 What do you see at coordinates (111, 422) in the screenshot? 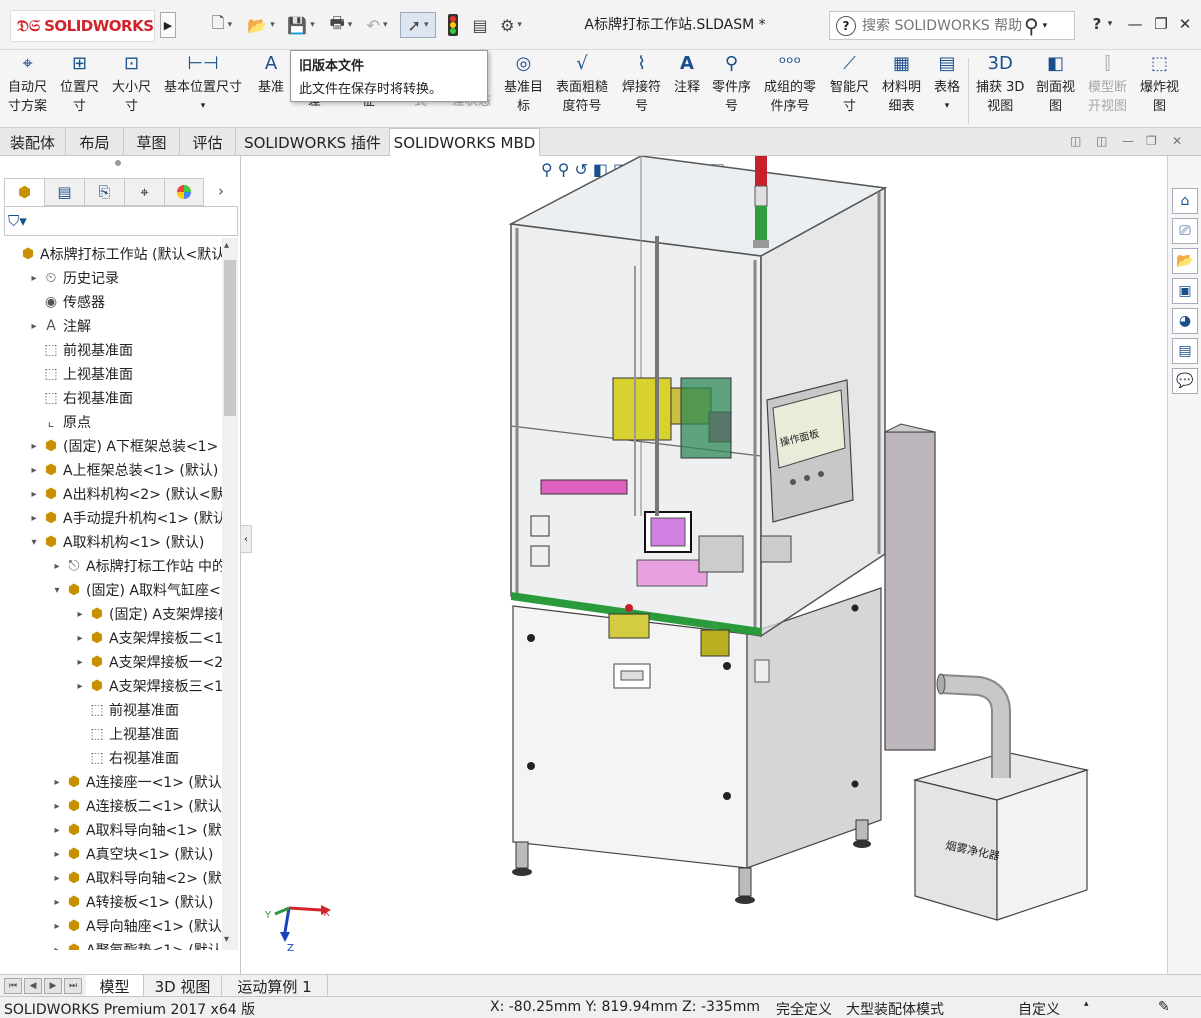
I see `tree-item: ⌞ 原点` at bounding box center [111, 422].